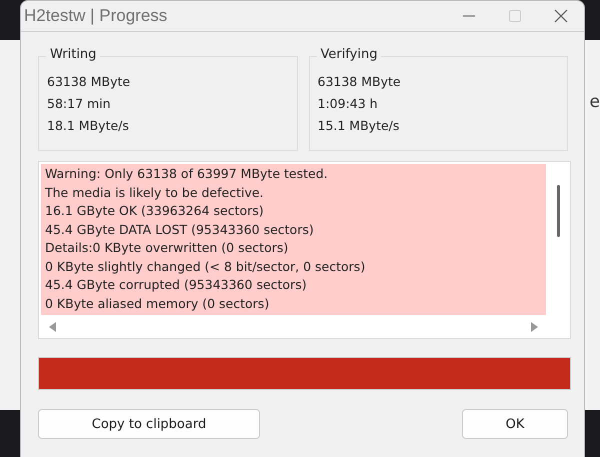  I want to click on ok-button: OK, so click(515, 424).